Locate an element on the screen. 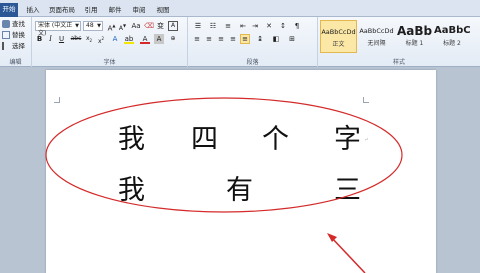 This screenshot has height=273, width=480. font-color-button: A is located at coordinates (145, 39).